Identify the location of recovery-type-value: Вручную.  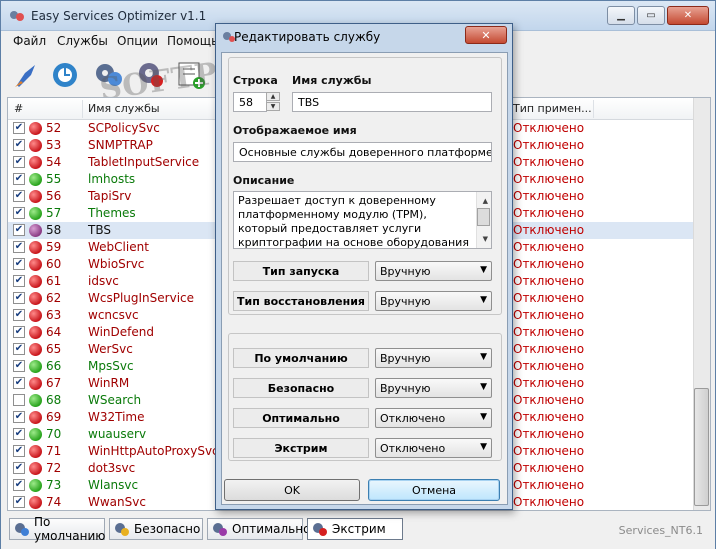
(405, 301).